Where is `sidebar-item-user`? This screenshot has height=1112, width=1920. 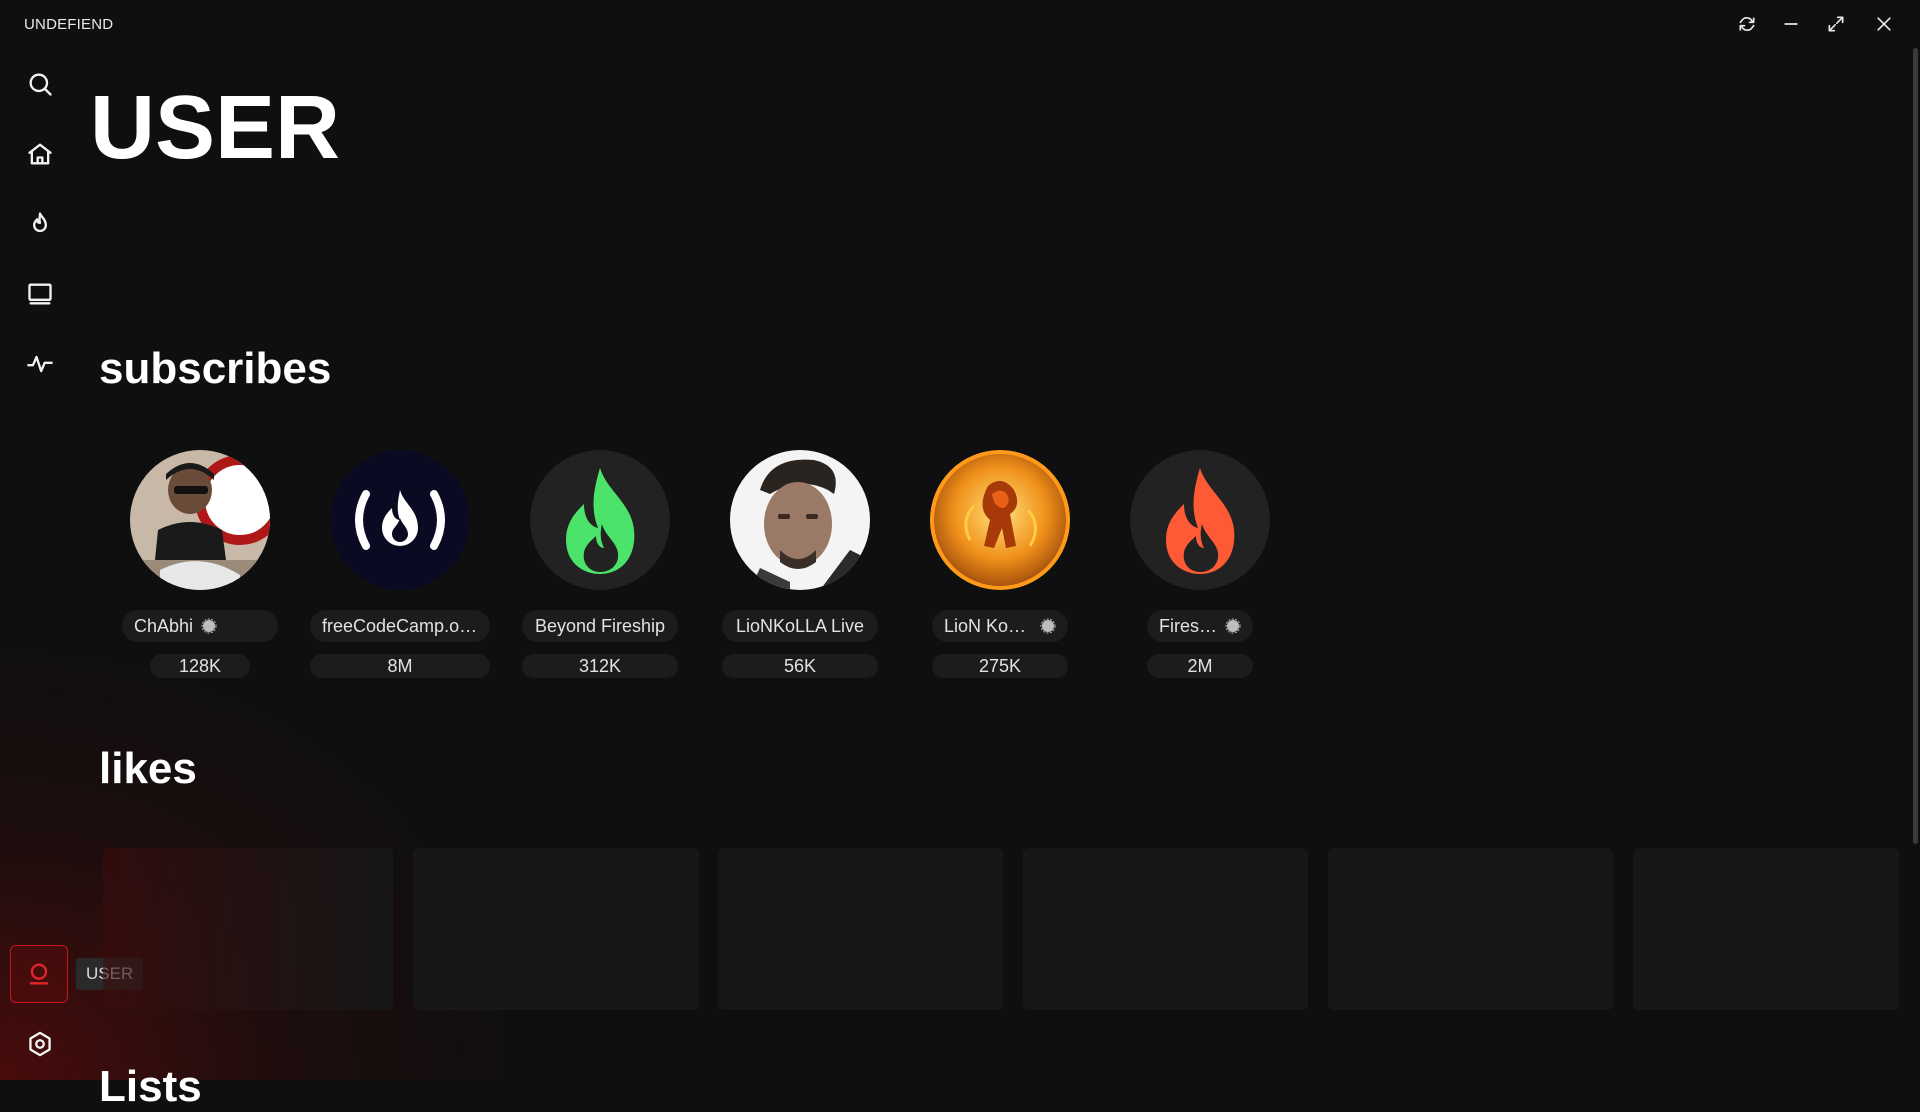
sidebar-item-user is located at coordinates (39, 974).